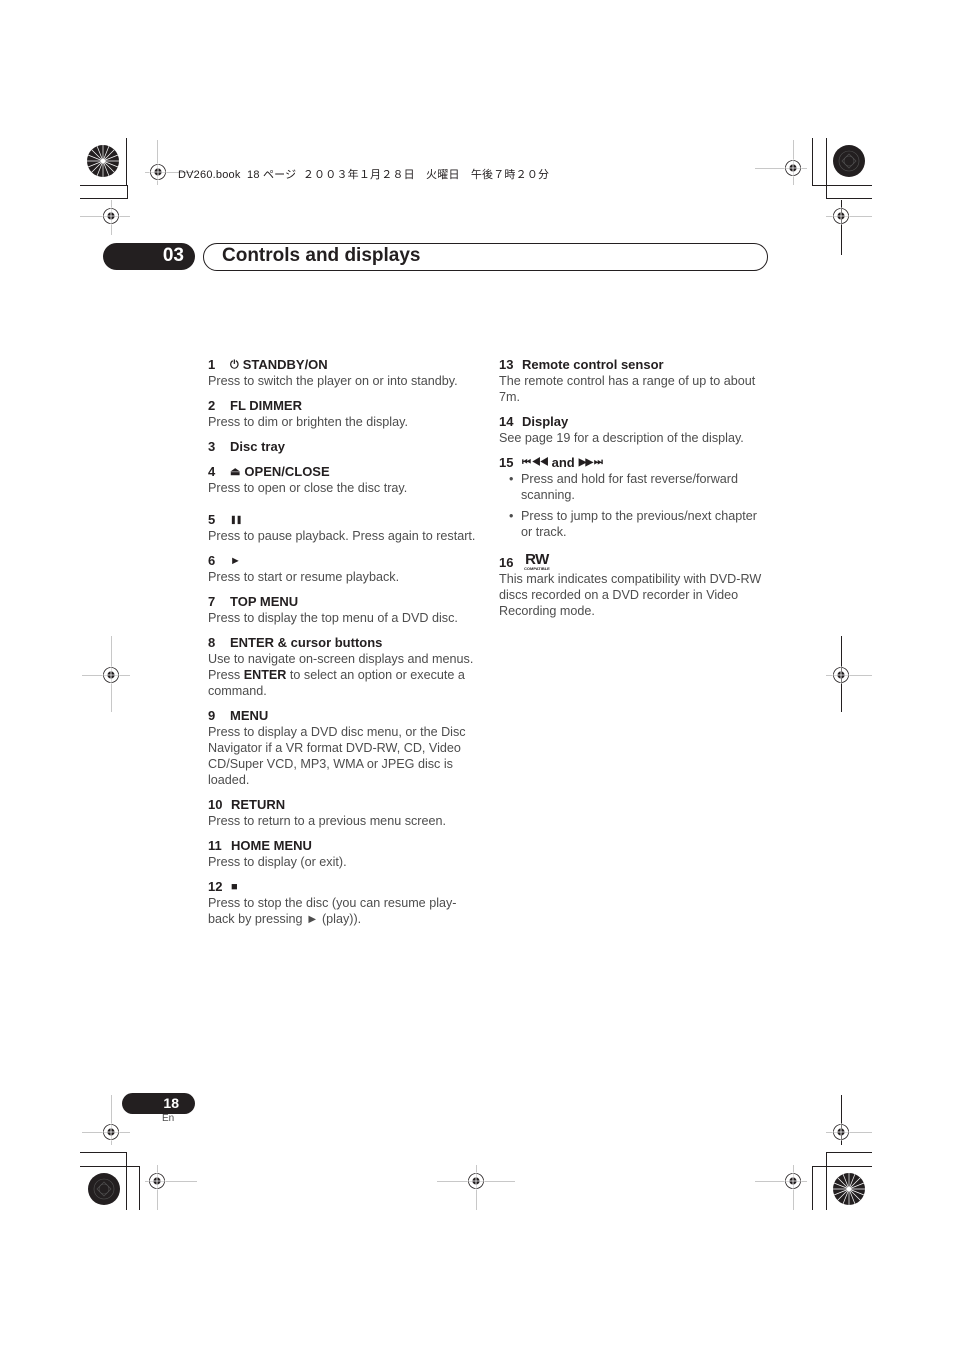  What do you see at coordinates (215, 886) in the screenshot?
I see `item-number: 12` at bounding box center [215, 886].